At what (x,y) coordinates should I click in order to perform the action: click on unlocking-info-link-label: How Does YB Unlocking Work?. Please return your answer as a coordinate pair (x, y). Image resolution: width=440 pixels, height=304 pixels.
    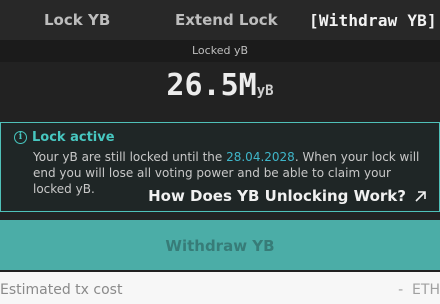
    Looking at the image, I should click on (277, 196).